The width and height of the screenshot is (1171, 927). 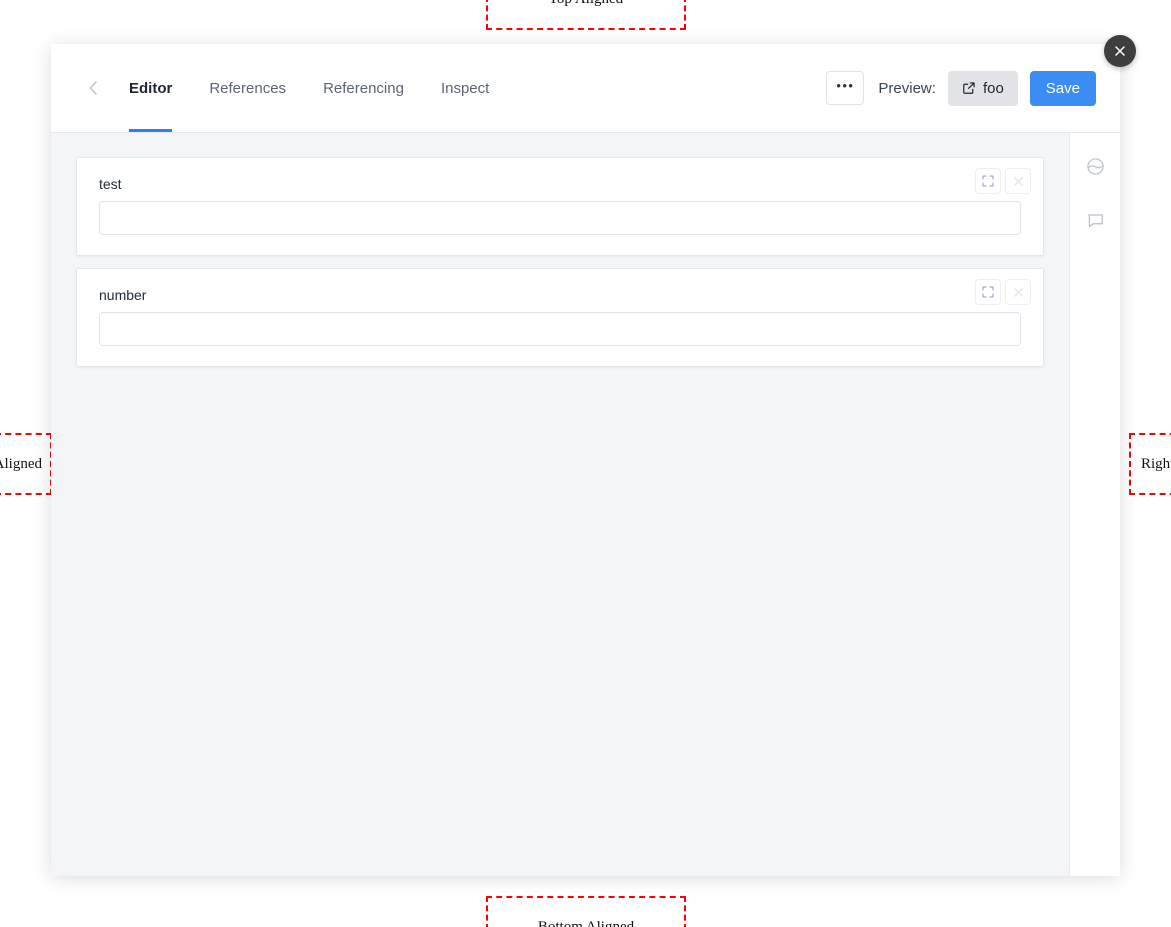 What do you see at coordinates (586, 4) in the screenshot?
I see `alignment-marker-top-label: Top Aligned` at bounding box center [586, 4].